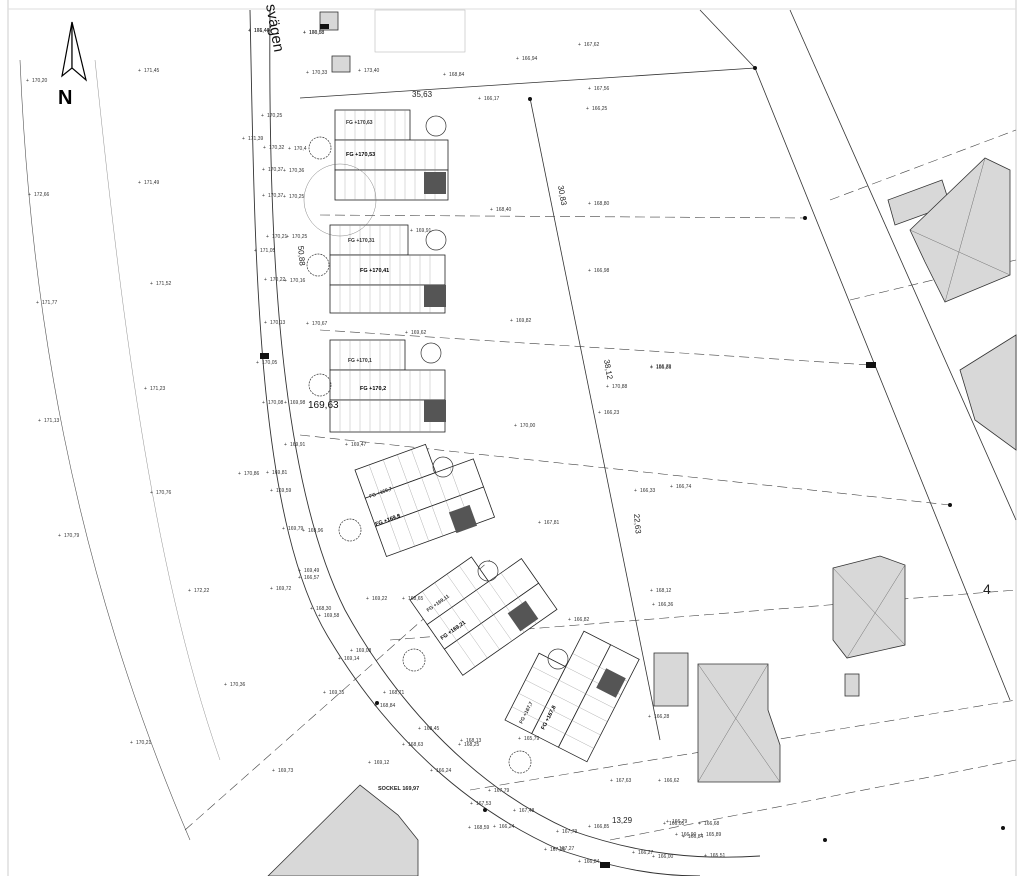  Describe the element at coordinates (352, 659) in the screenshot. I see `spot-height-label: 169,14` at that location.